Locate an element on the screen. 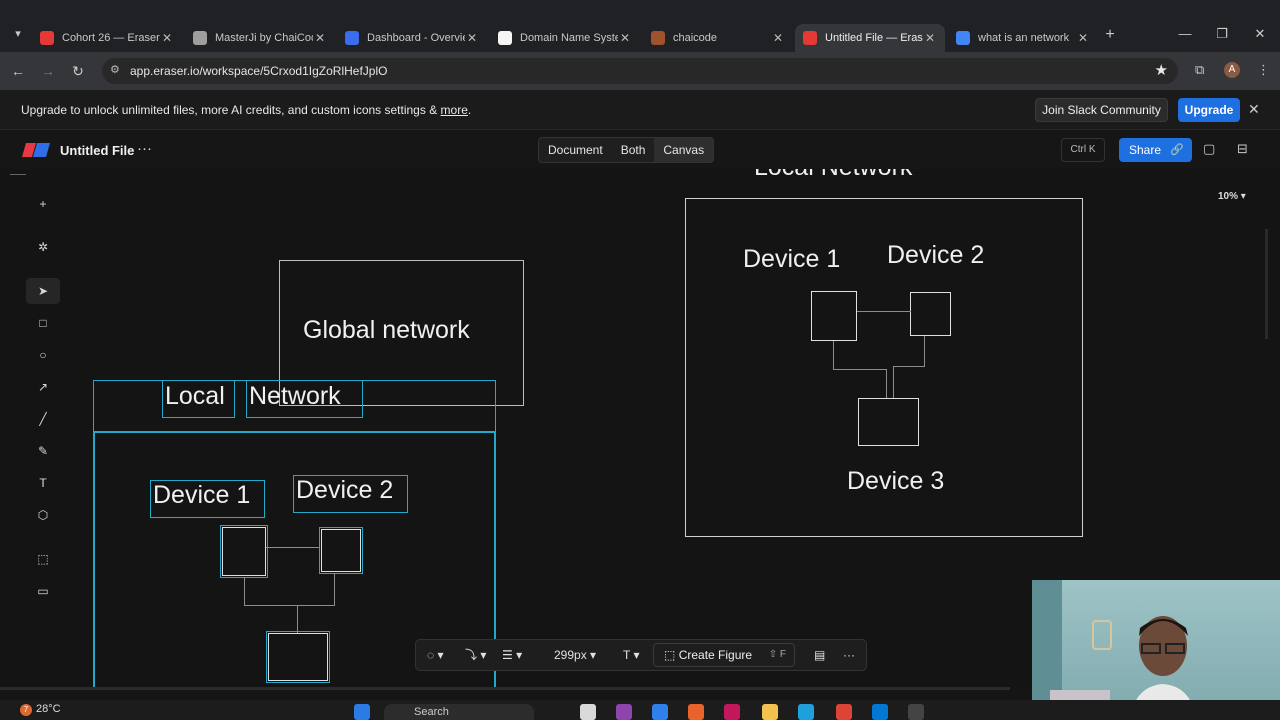  browser-tab: chaicode ✕ is located at coordinates (718, 38).